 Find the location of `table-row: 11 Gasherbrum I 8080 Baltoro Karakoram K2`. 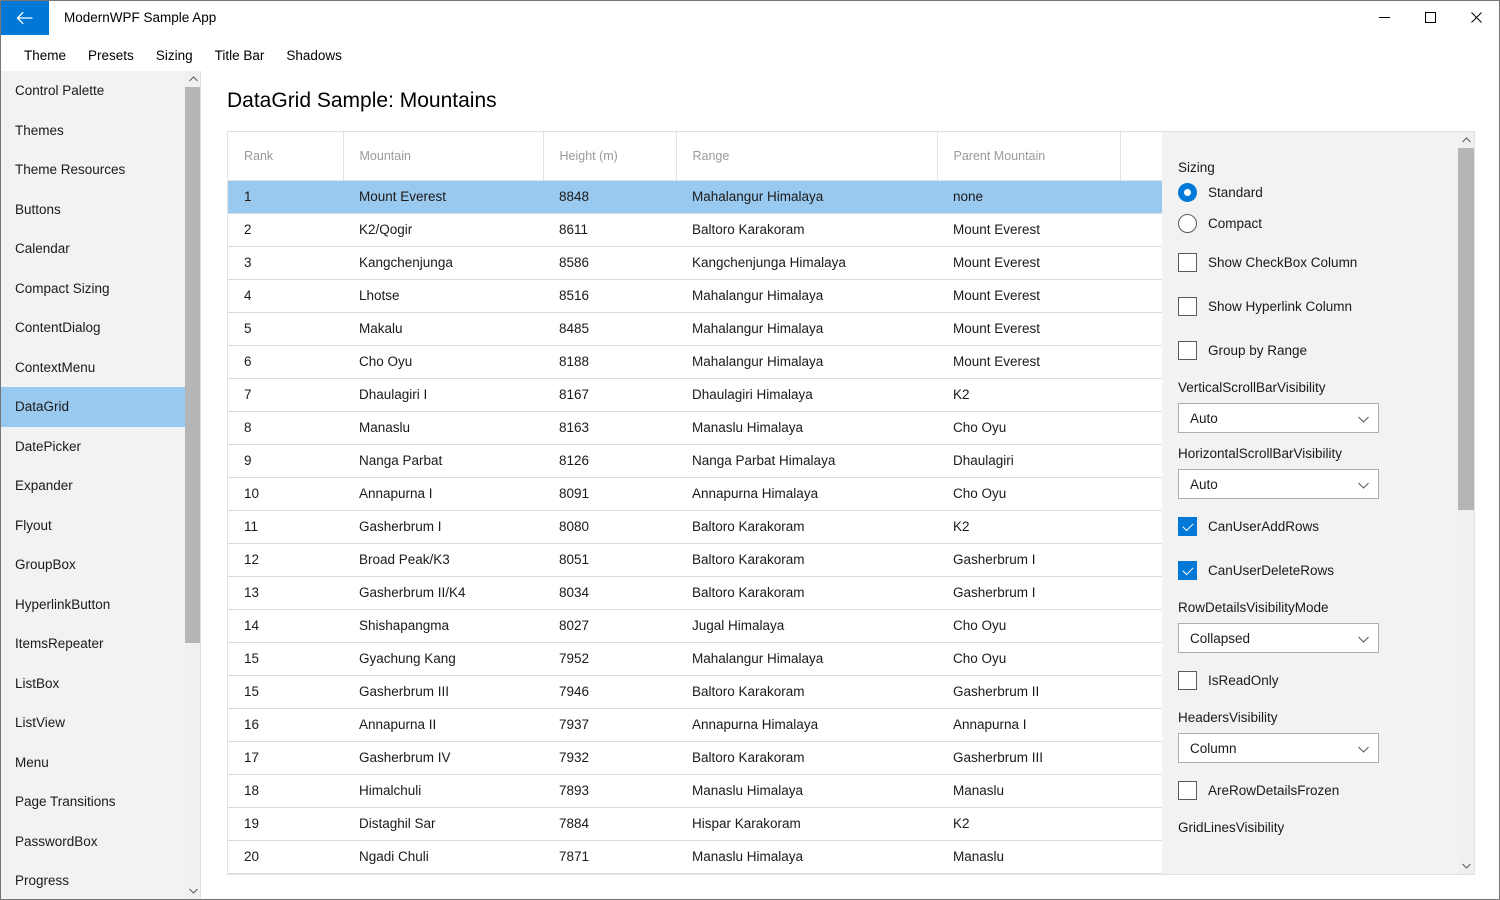

table-row: 11 Gasherbrum I 8080 Baltoro Karakoram K2 is located at coordinates (695, 527).